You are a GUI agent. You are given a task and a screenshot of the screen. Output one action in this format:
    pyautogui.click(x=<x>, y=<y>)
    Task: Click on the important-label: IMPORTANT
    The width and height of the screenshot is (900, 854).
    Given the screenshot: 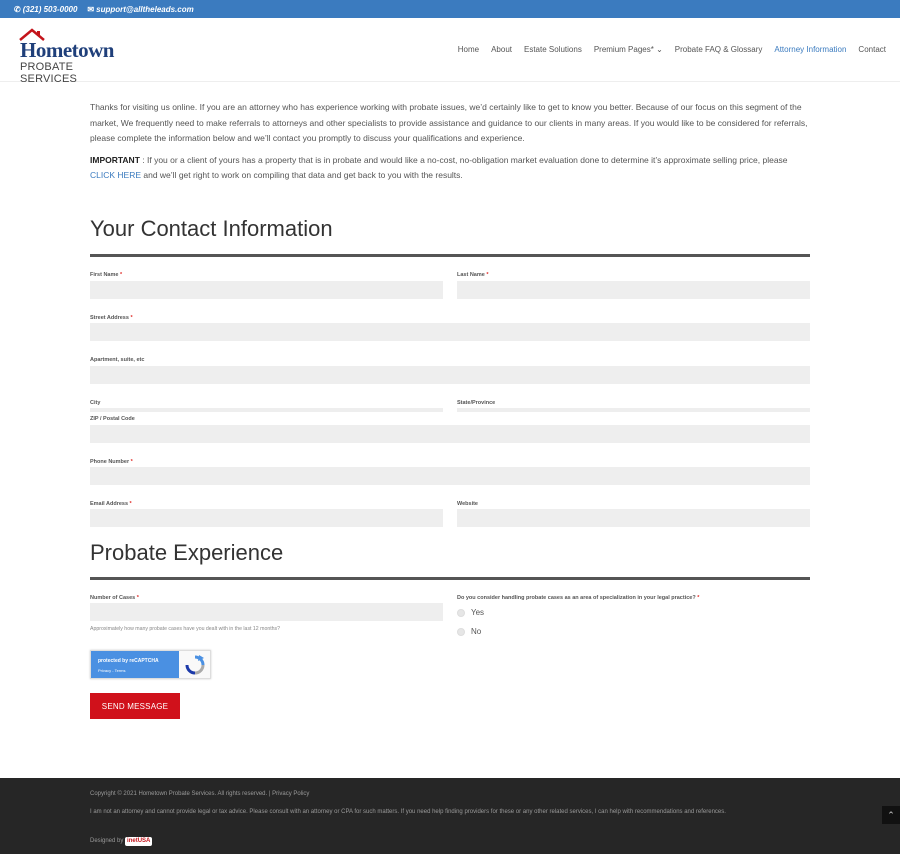 What is the action you would take?
    pyautogui.click(x=115, y=159)
    